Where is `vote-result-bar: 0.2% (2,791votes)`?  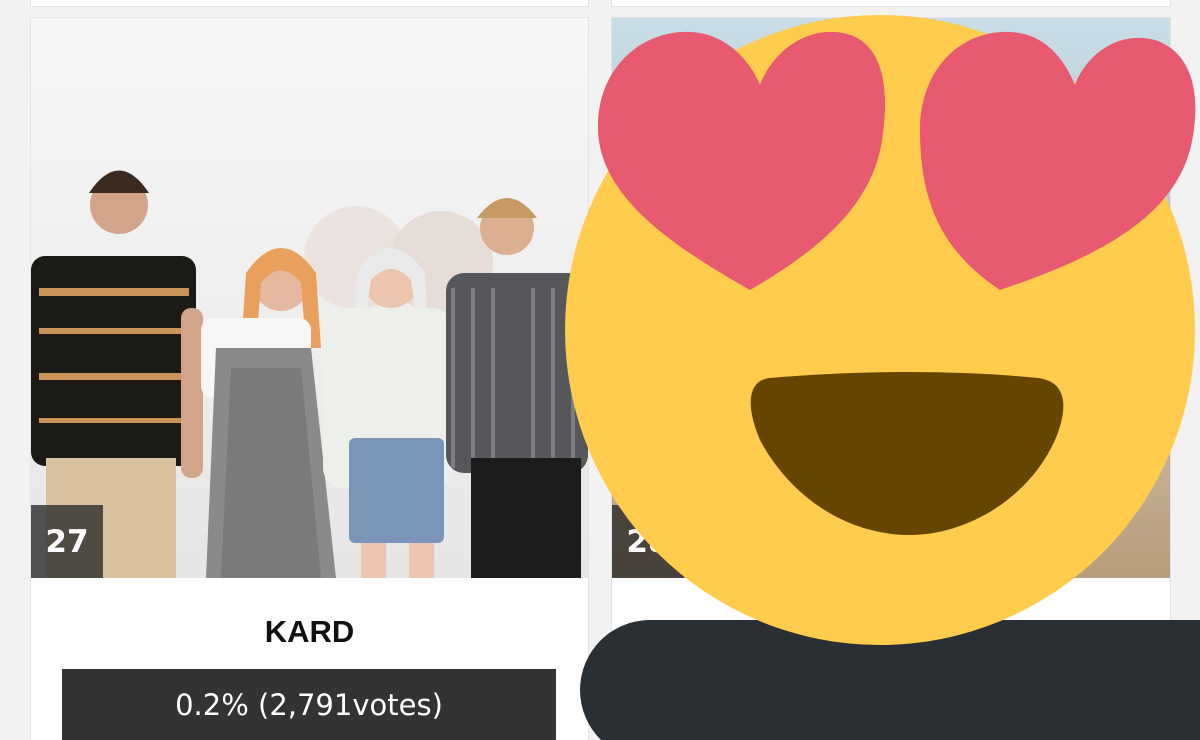 vote-result-bar: 0.2% (2,791votes) is located at coordinates (309, 704).